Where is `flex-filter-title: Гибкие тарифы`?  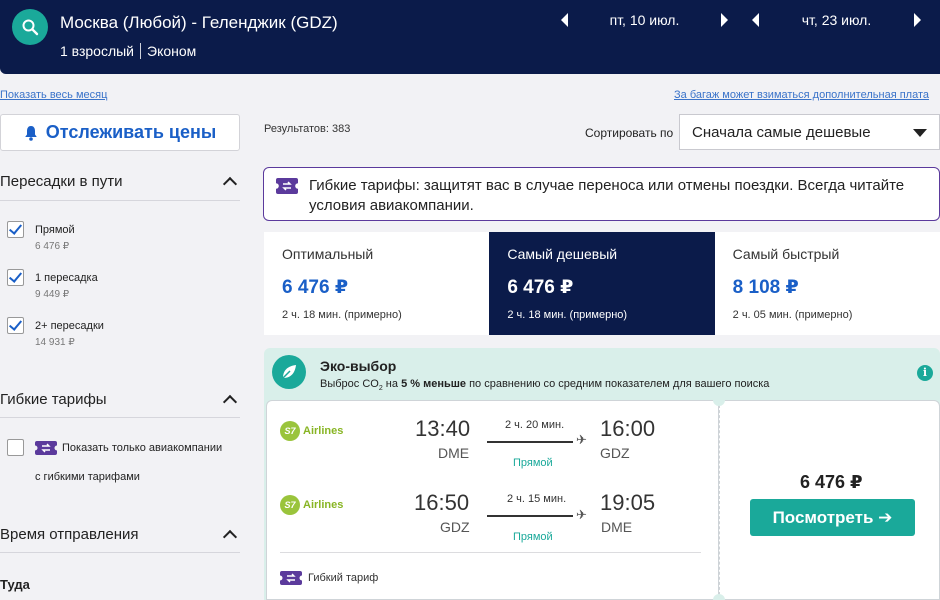
flex-filter-title: Гибкие тарифы is located at coordinates (53, 399).